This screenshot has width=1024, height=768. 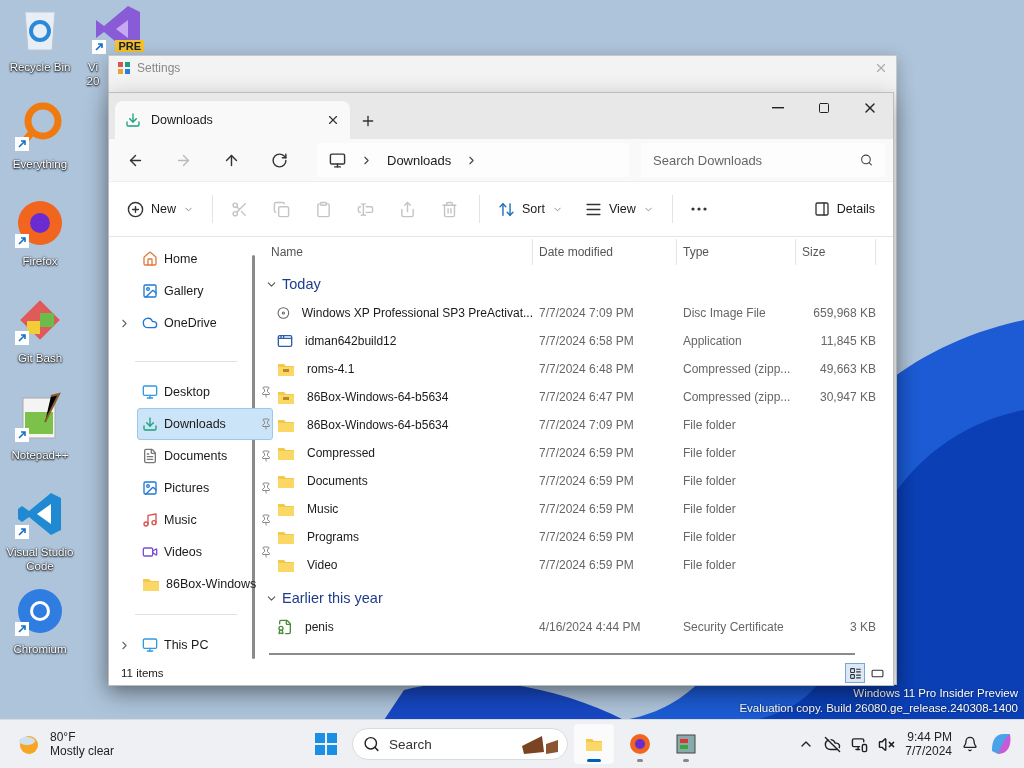 What do you see at coordinates (205, 456) in the screenshot?
I see `sidebar-item: Documents` at bounding box center [205, 456].